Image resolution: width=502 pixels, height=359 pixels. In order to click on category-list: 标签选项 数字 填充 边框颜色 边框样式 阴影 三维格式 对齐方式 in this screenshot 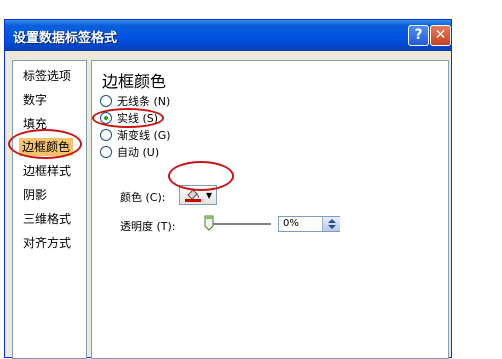, I will do `click(49, 209)`.